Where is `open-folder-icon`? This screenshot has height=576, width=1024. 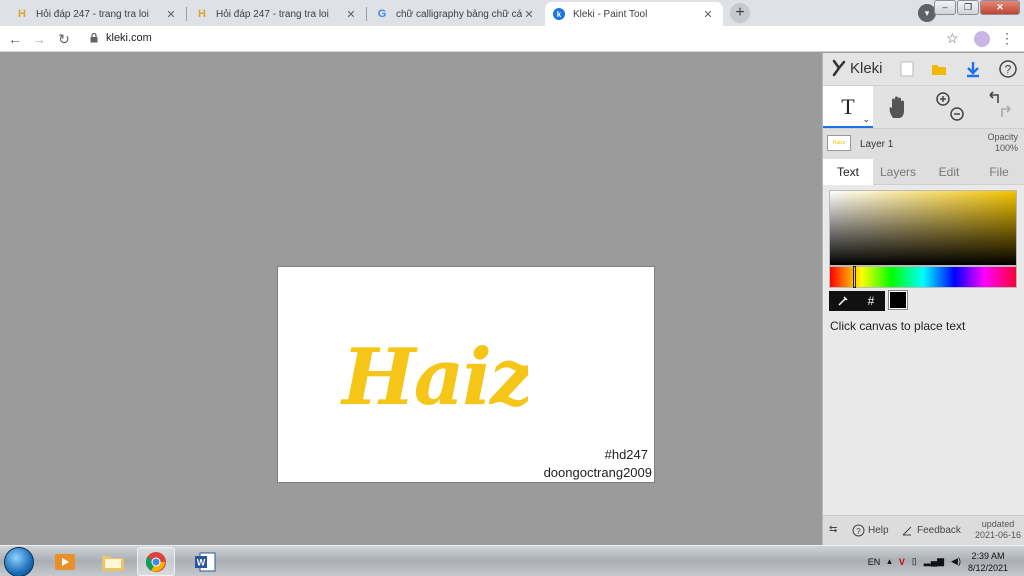 open-folder-icon is located at coordinates (939, 69).